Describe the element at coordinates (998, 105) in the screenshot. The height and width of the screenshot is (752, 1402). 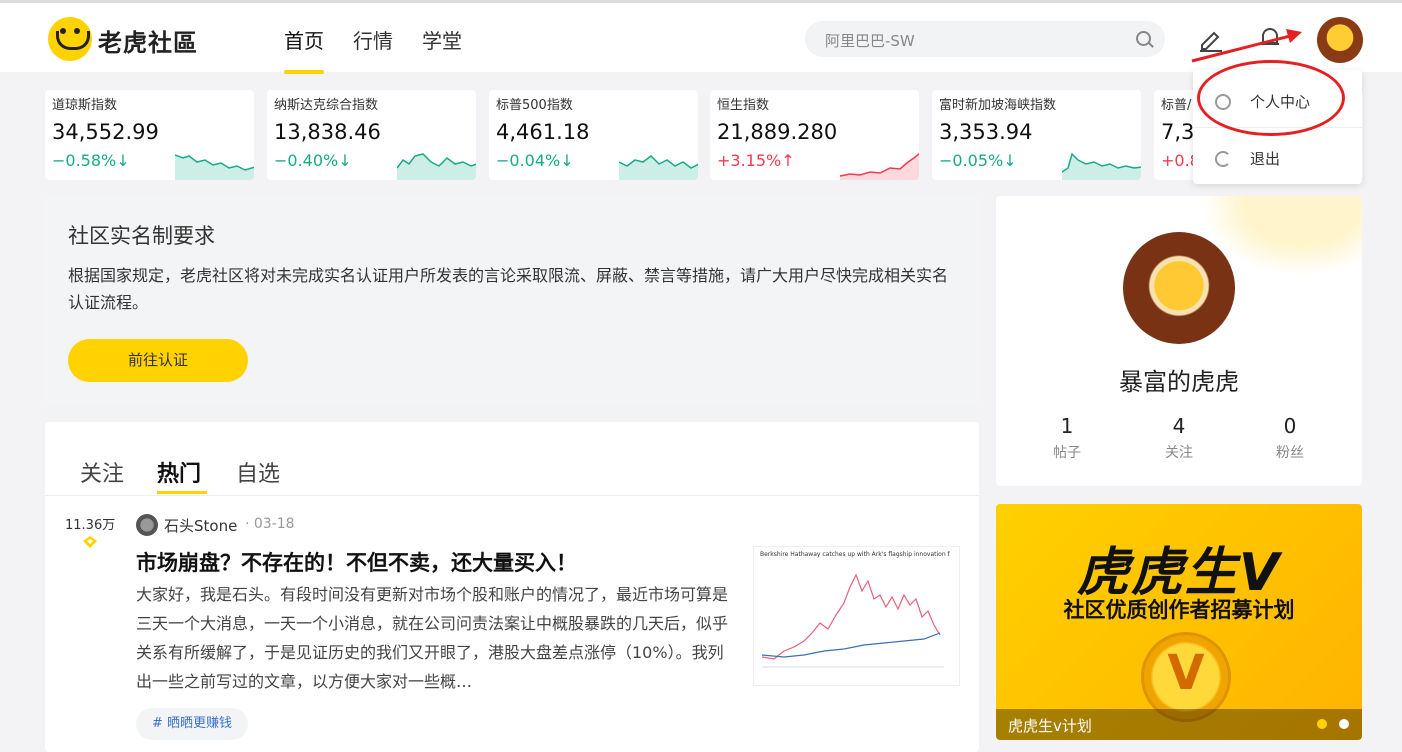
I see `index-name: 富时新加坡海峡指数` at that location.